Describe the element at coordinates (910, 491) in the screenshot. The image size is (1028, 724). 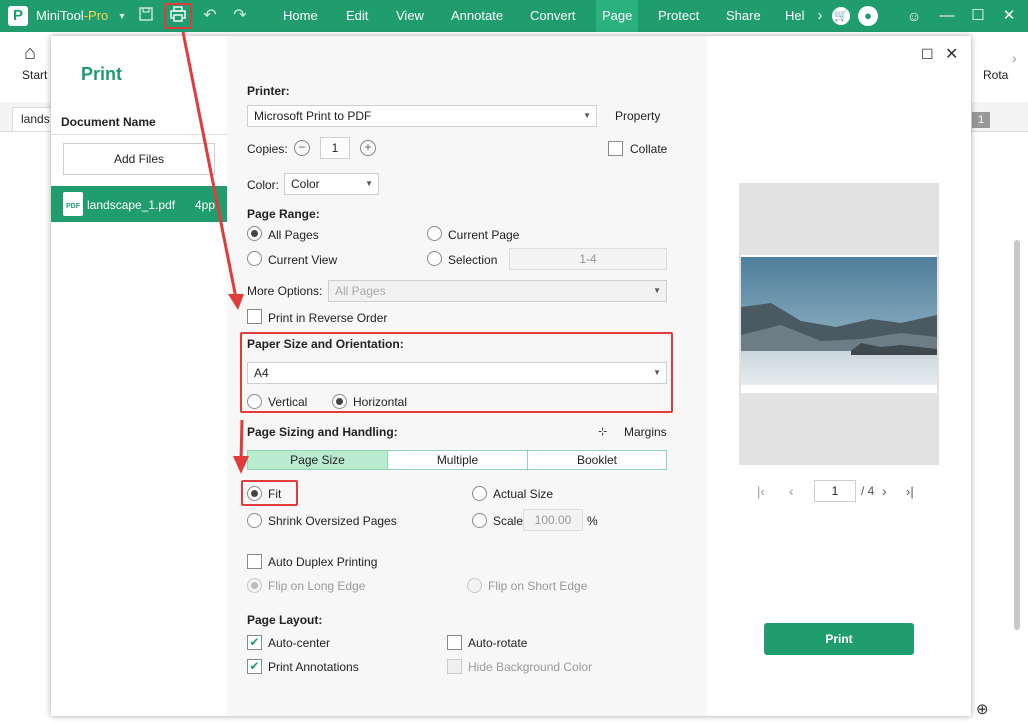
I see `last-page-icon: ›|` at that location.